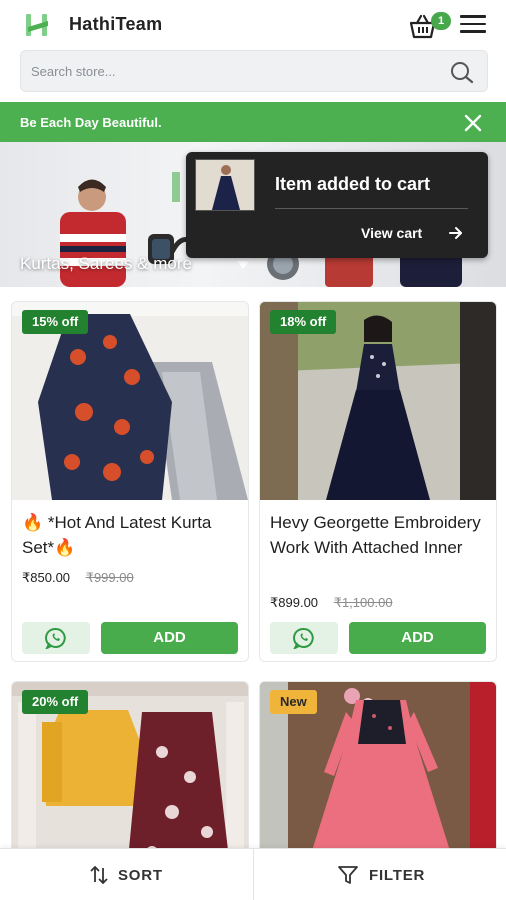  I want to click on search-icon, so click(462, 72).